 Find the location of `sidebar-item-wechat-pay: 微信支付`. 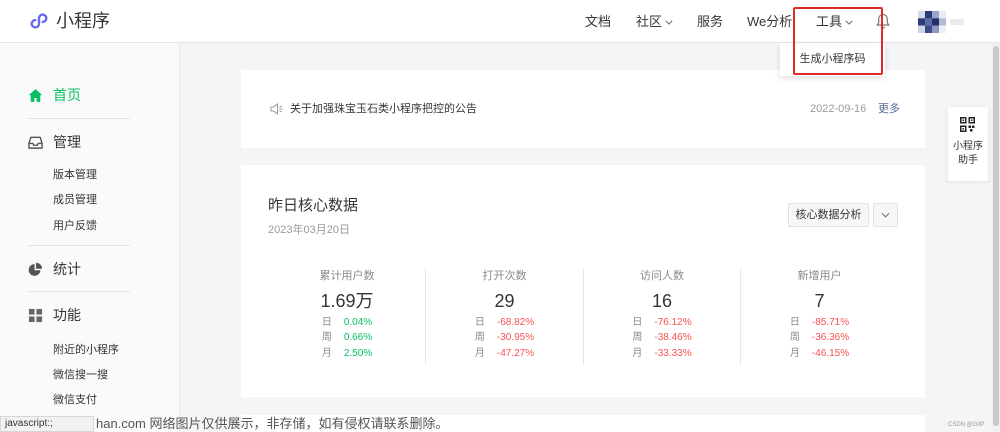

sidebar-item-wechat-pay: 微信支付 is located at coordinates (75, 400).